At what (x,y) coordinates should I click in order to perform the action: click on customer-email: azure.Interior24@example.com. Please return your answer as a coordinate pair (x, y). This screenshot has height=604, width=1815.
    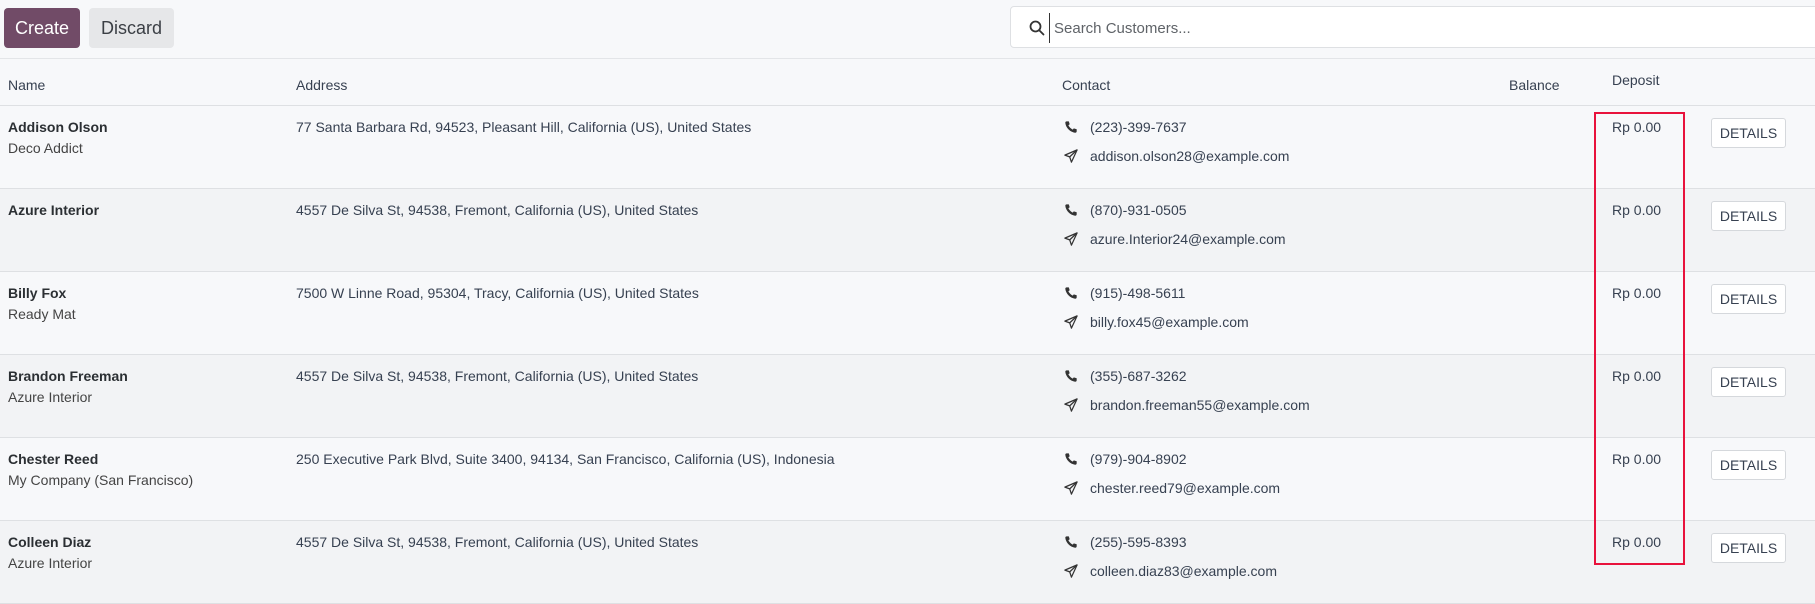
    Looking at the image, I should click on (1175, 239).